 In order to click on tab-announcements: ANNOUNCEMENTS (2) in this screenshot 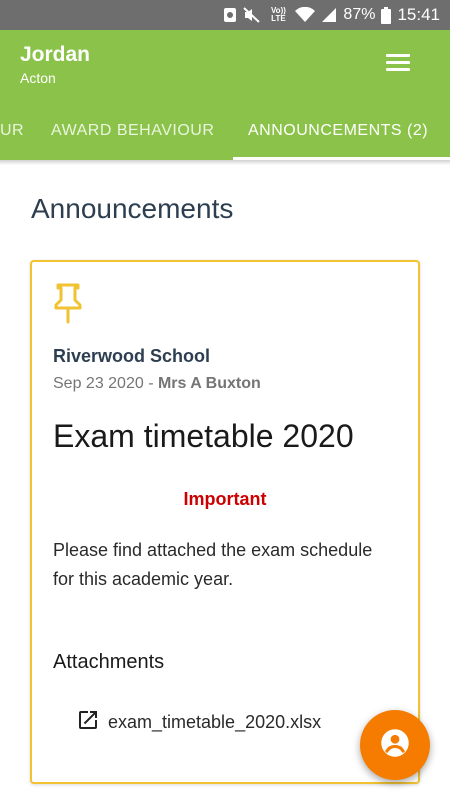, I will do `click(338, 134)`.